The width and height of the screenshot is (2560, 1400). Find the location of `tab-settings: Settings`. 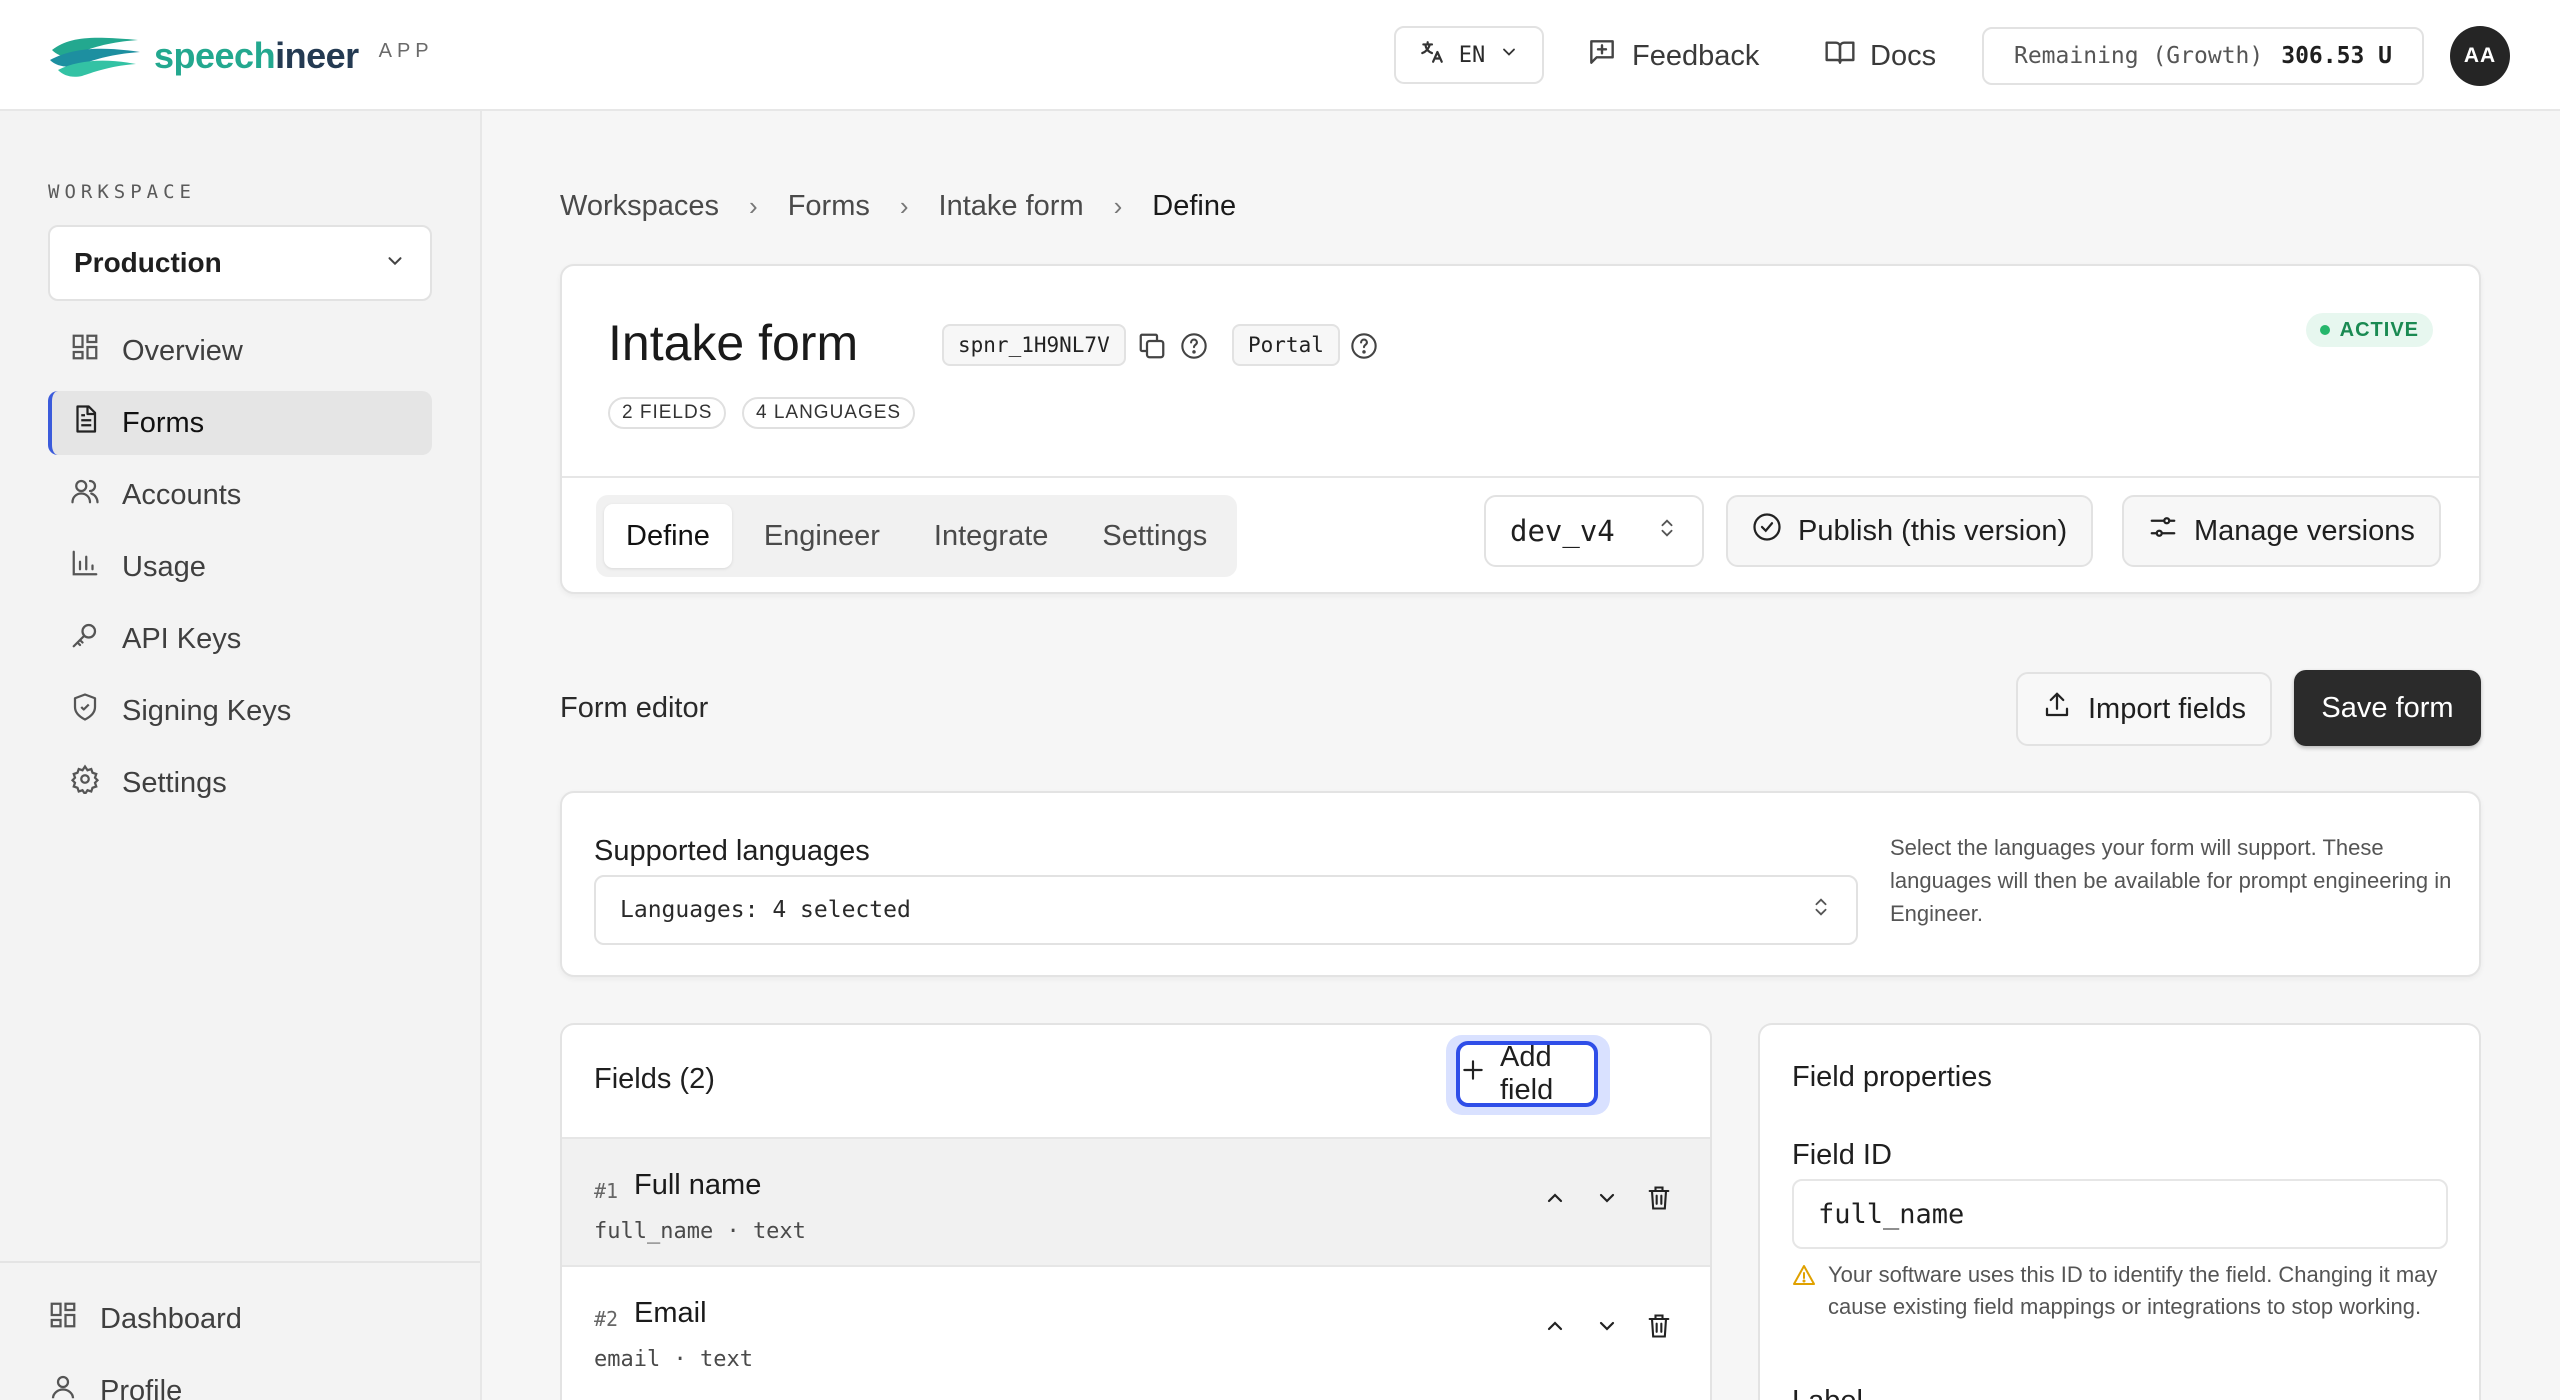

tab-settings: Settings is located at coordinates (1154, 536).